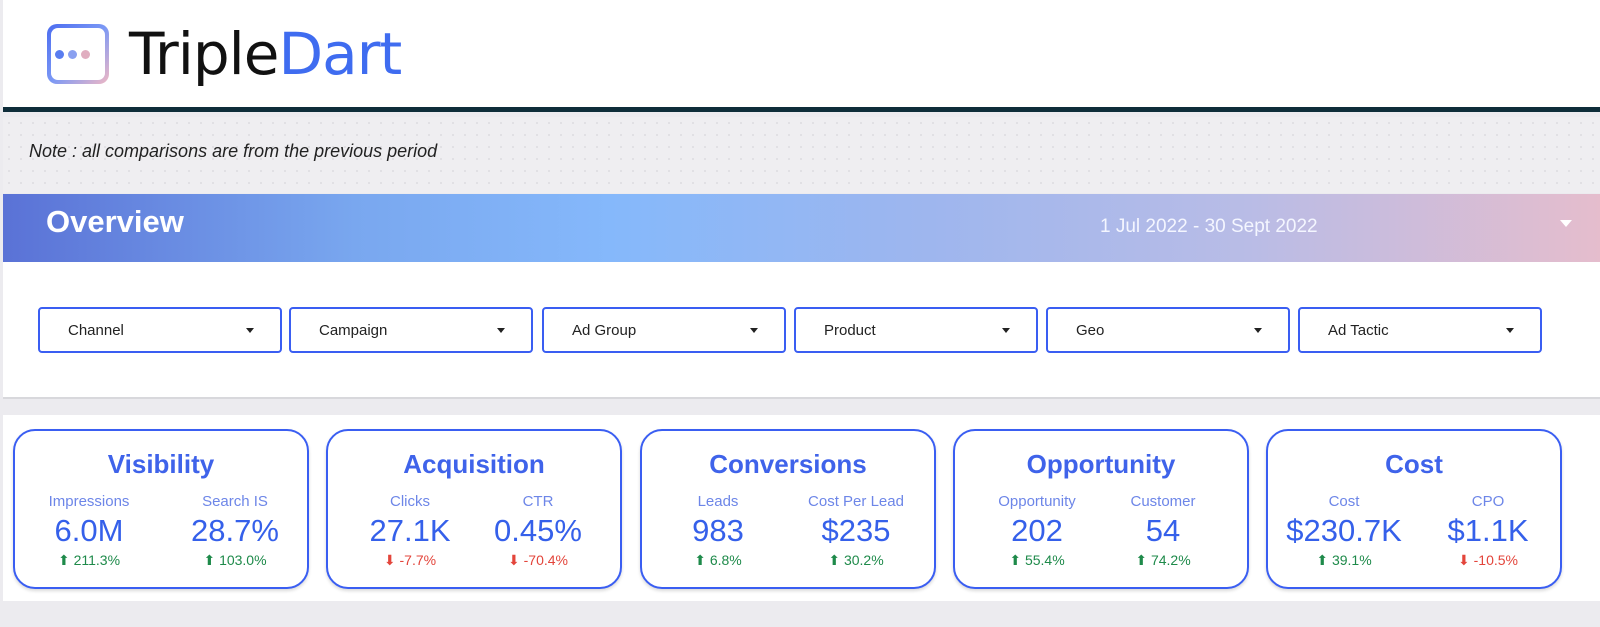 The width and height of the screenshot is (1600, 627). What do you see at coordinates (1044, 560) in the screenshot?
I see `metric-change-value: 55.4%` at bounding box center [1044, 560].